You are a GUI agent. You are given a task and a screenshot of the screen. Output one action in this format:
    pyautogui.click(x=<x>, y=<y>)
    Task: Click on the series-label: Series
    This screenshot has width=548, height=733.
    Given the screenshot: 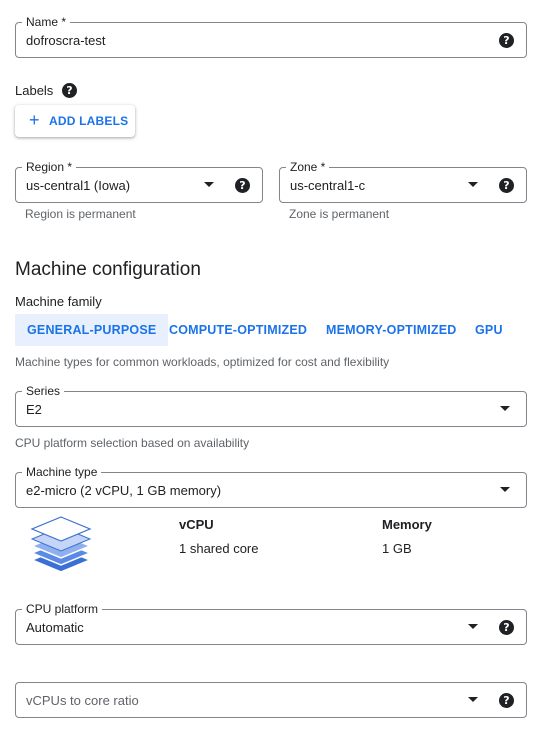 What is the action you would take?
    pyautogui.click(x=43, y=391)
    